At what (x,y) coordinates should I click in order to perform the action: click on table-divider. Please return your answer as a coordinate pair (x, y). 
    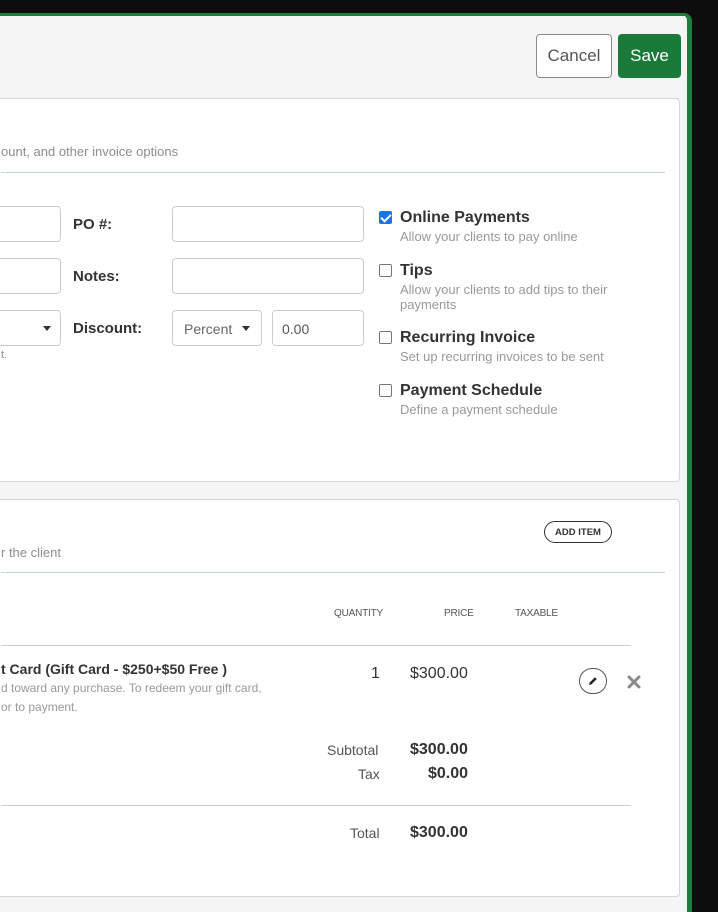
    Looking at the image, I should click on (316, 645).